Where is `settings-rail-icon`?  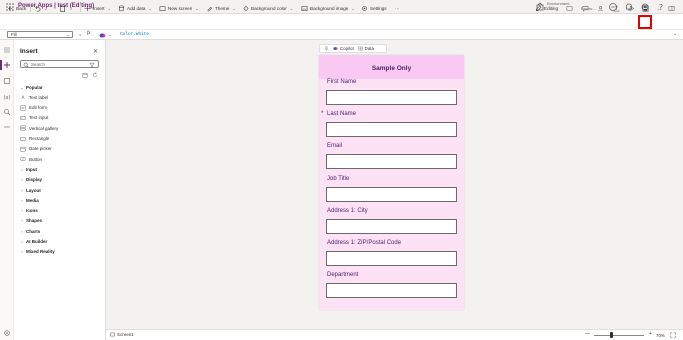
settings-rail-icon is located at coordinates (7, 333).